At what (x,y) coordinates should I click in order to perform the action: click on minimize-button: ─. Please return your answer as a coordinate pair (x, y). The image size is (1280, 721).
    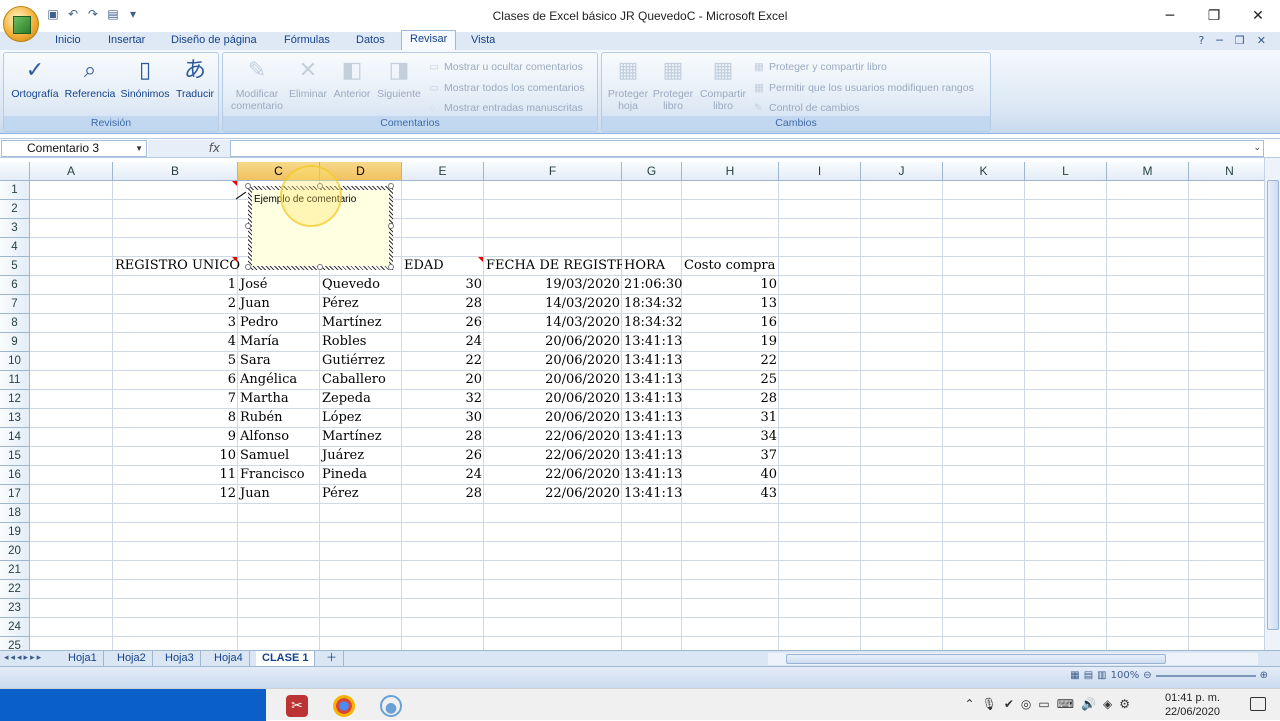
    Looking at the image, I should click on (1170, 16).